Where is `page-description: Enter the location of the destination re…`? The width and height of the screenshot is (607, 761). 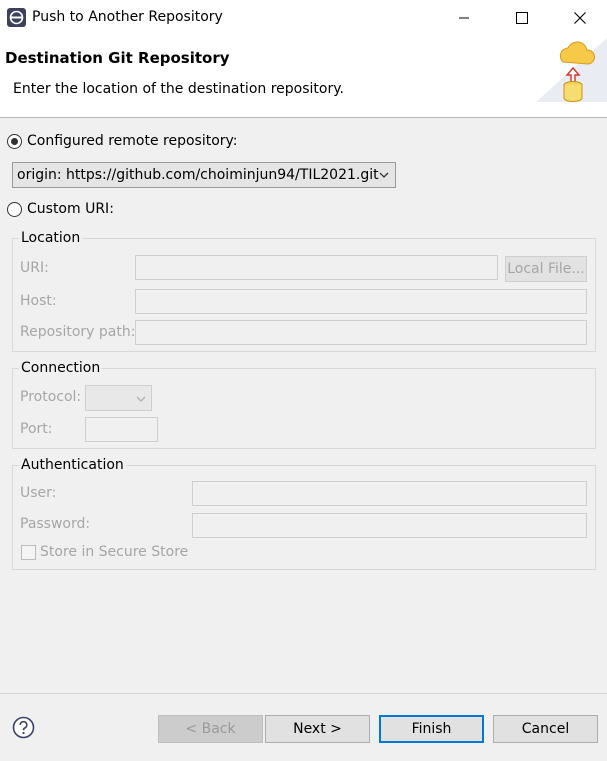 page-description: Enter the location of the destination re… is located at coordinates (178, 89).